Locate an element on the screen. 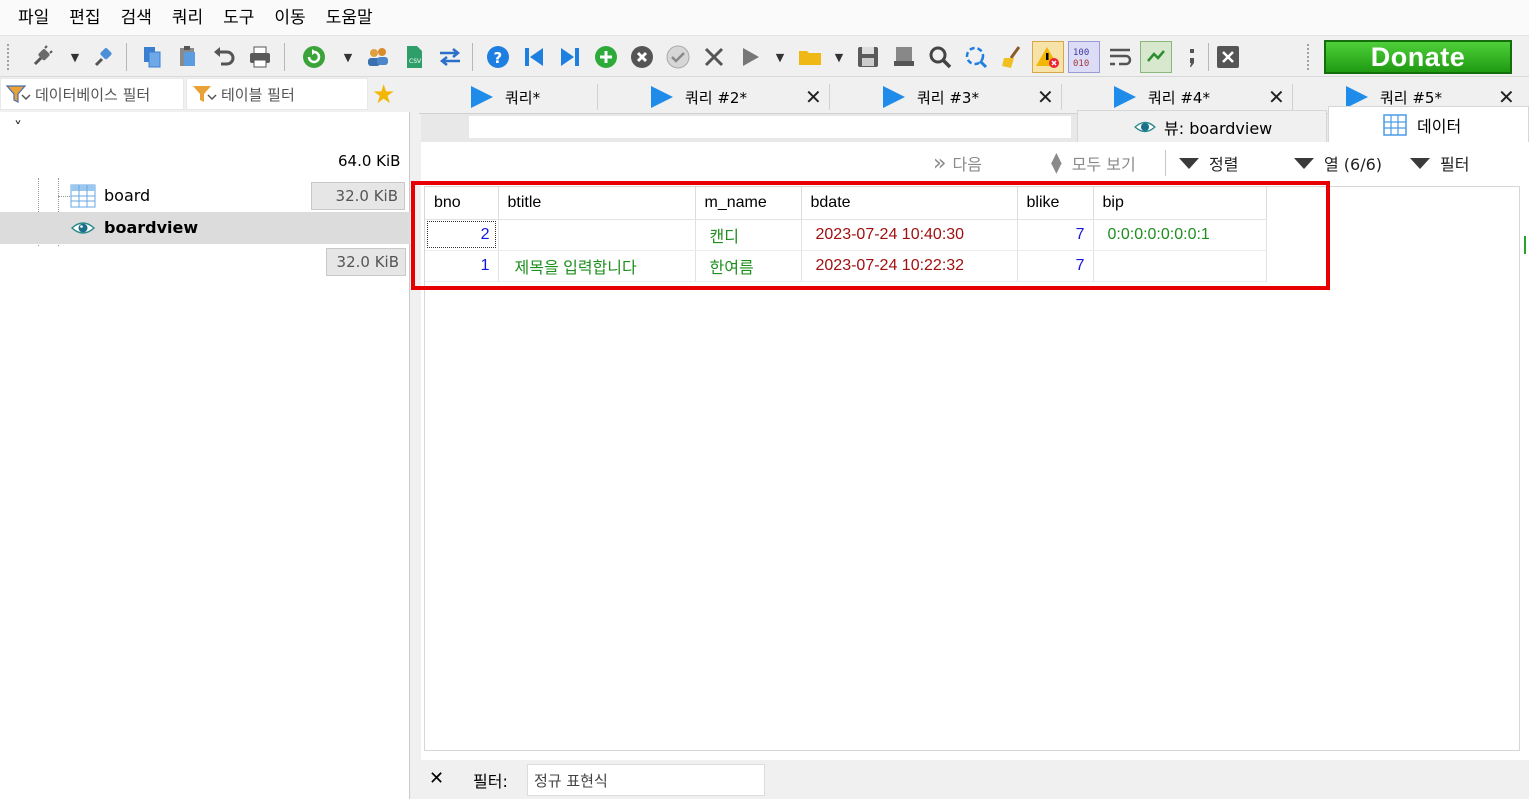 The image size is (1529, 799). tab-data: 데이터 is located at coordinates (1428, 124).